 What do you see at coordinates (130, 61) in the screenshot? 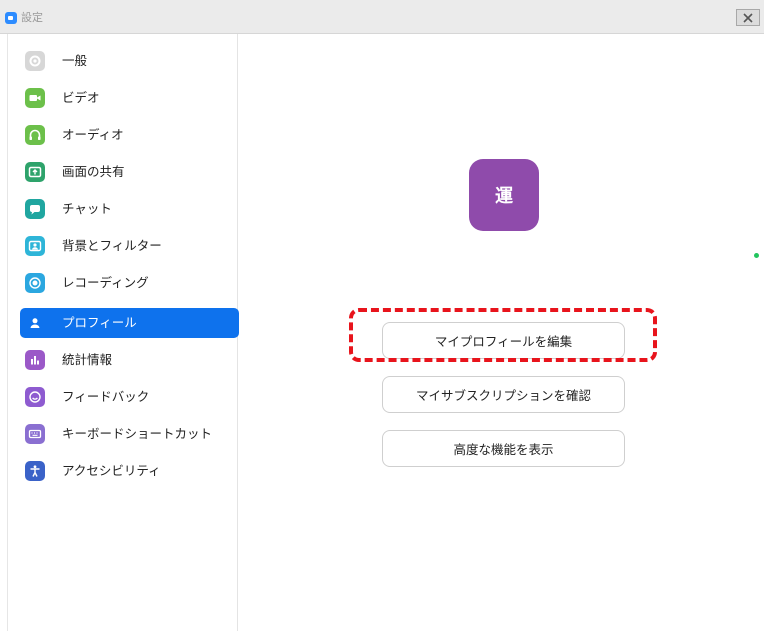
I see `sidebar-item-general: 一般` at bounding box center [130, 61].